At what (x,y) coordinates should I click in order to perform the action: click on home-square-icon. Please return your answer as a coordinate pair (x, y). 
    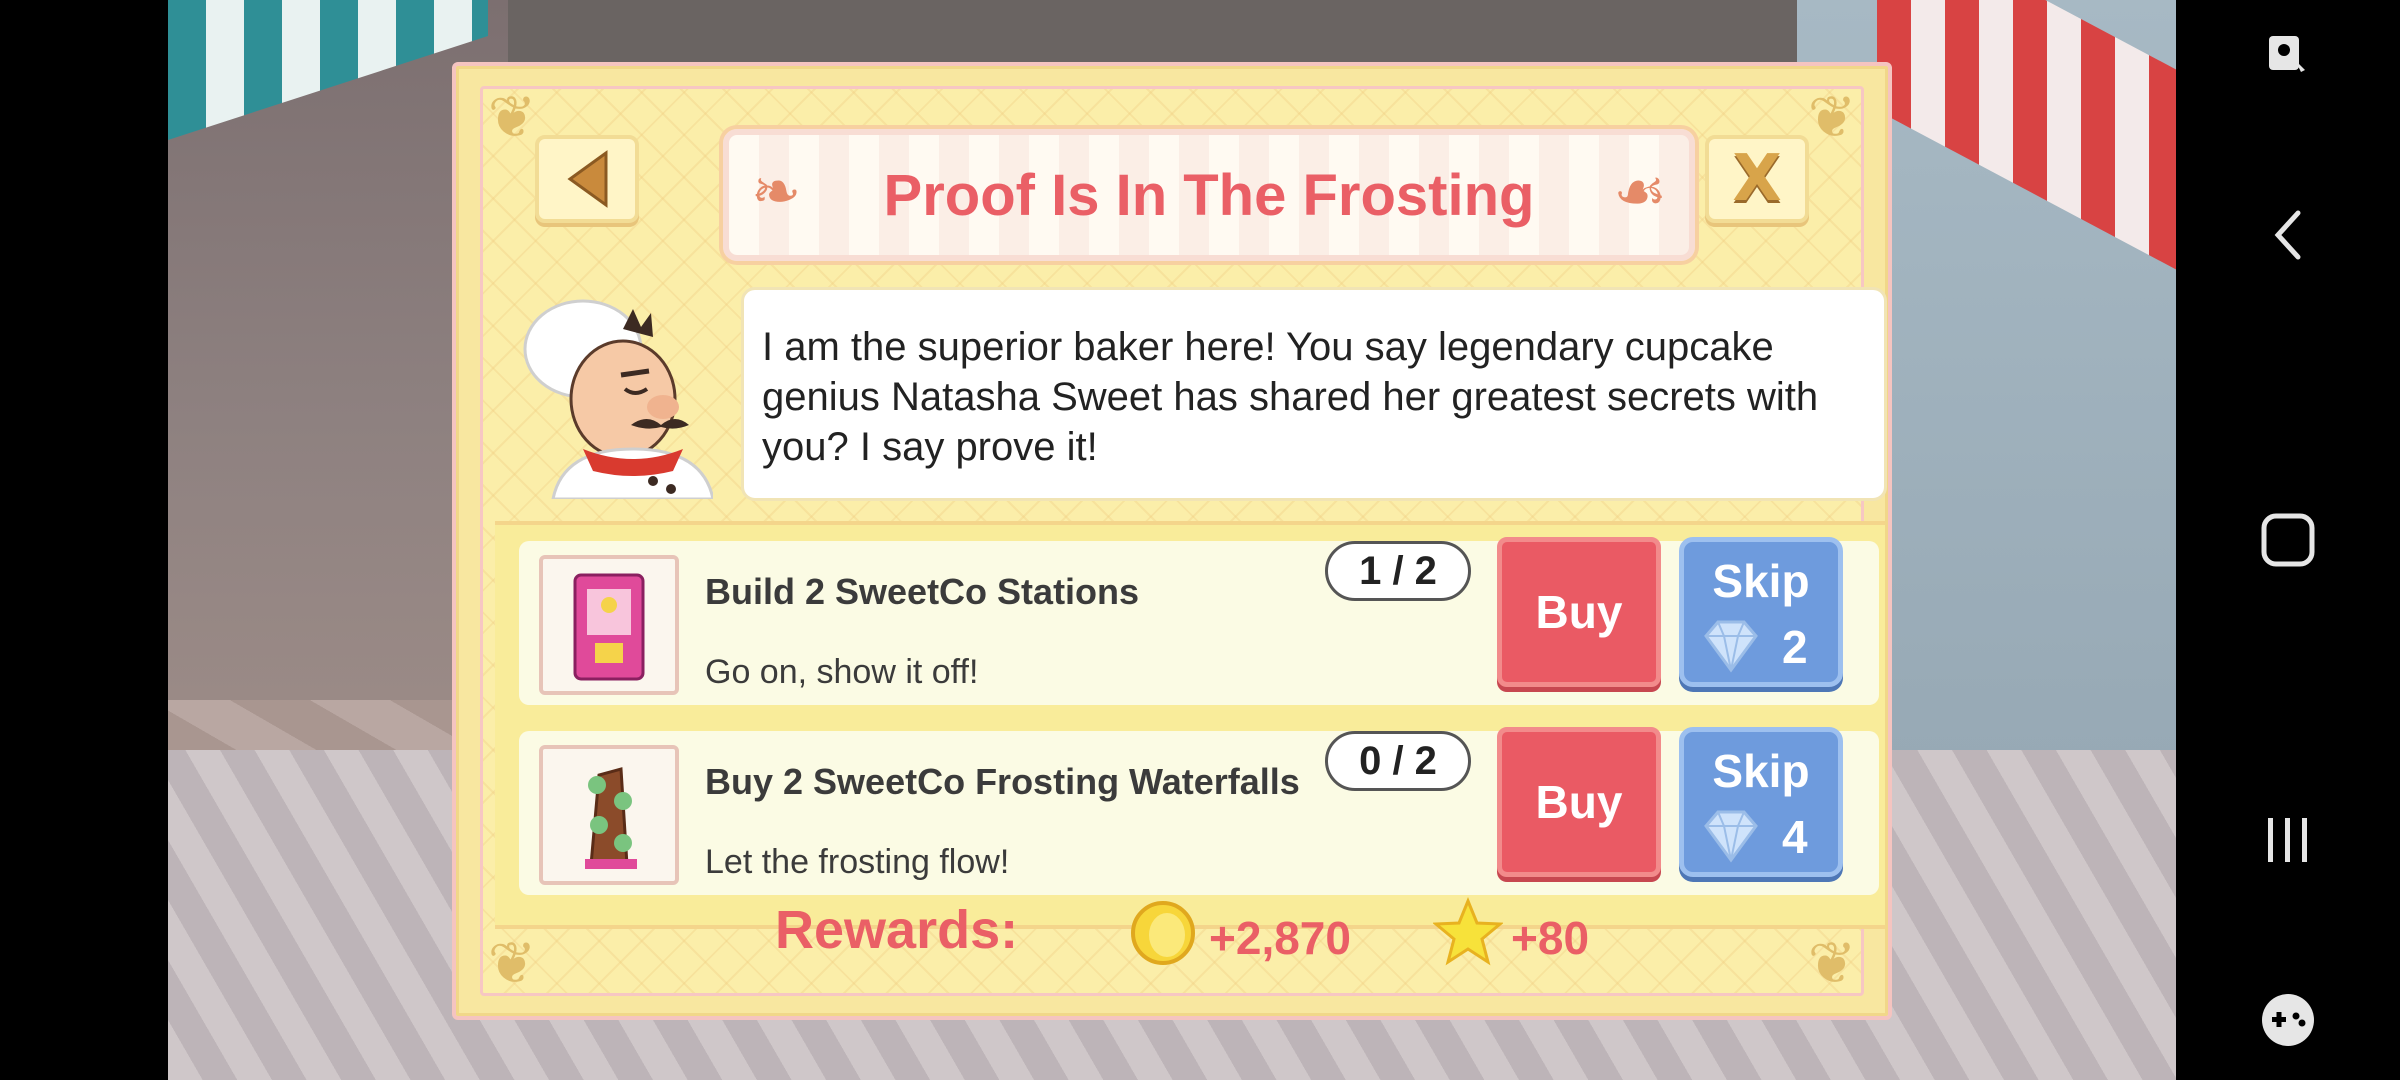
    Looking at the image, I should click on (2288, 540).